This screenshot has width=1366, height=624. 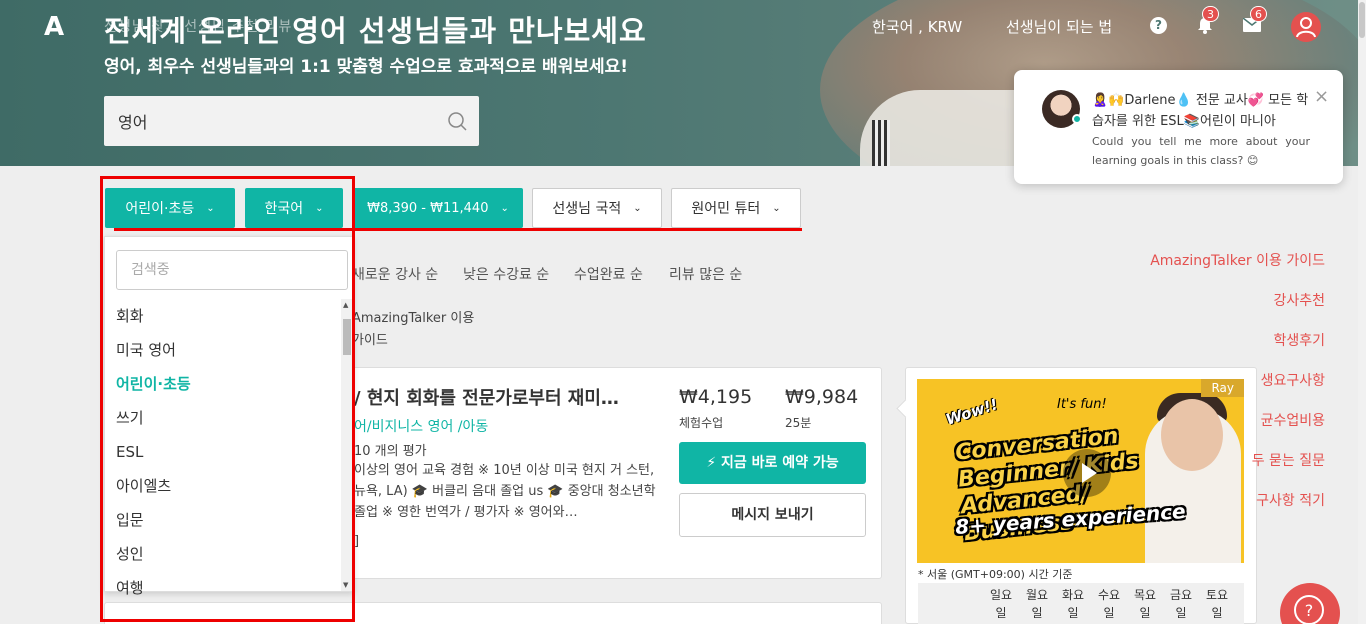 I want to click on filter-native-tutor: 원어민 튜터 ⌄, so click(x=736, y=208).